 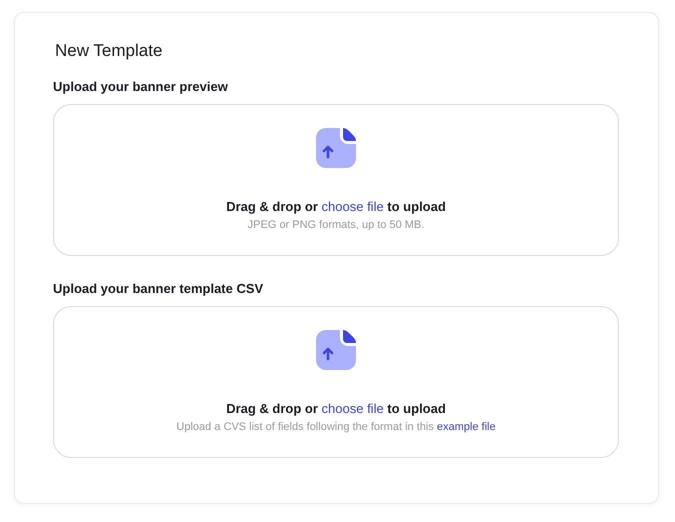 What do you see at coordinates (466, 427) in the screenshot?
I see `link: example file` at bounding box center [466, 427].